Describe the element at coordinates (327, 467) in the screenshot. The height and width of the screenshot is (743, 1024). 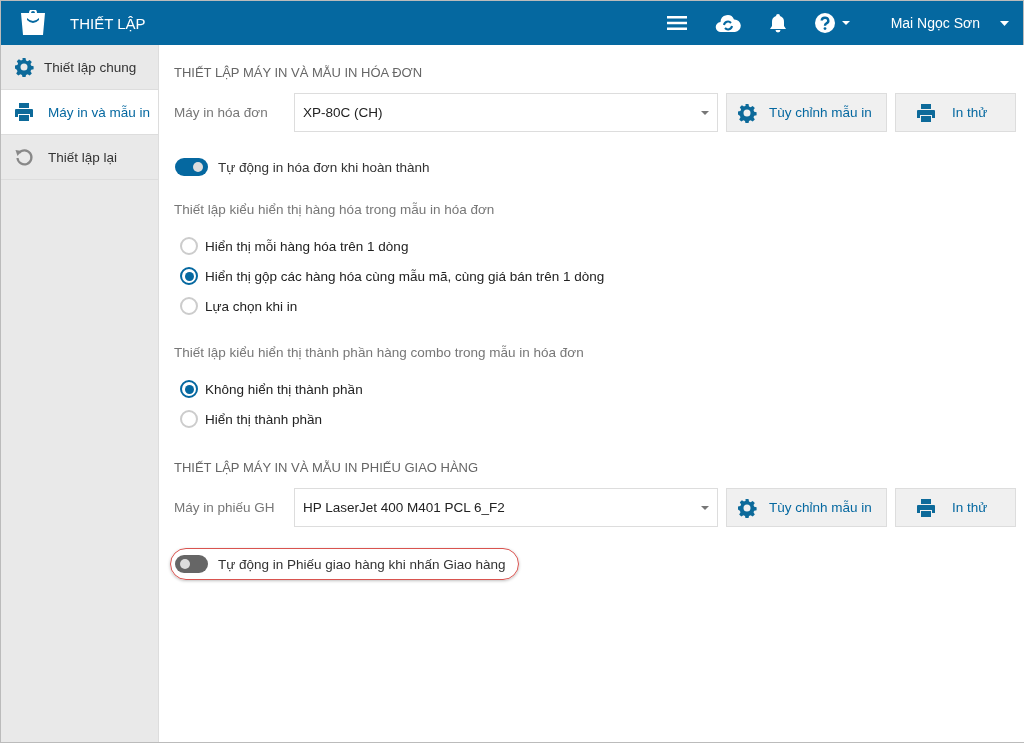
I see `section-title: THIẾT LẬP MÁY IN VÀ MẪU IN PHIẾU GIAO HÀNG` at that location.